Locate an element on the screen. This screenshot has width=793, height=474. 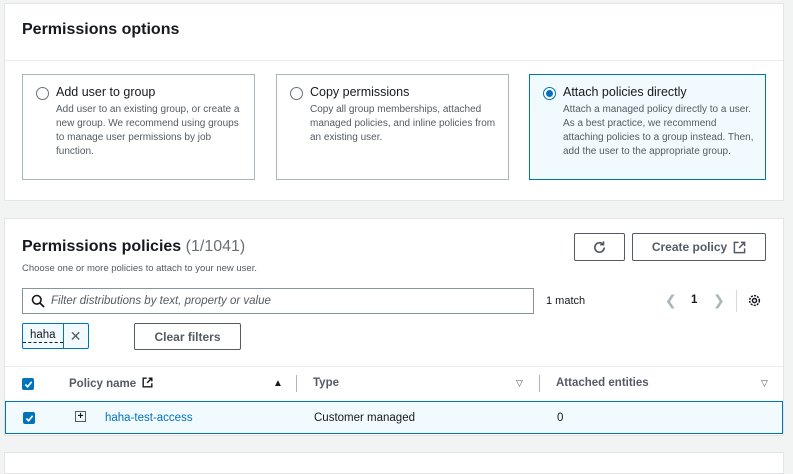
create-policy-button: Create policy is located at coordinates (699, 247).